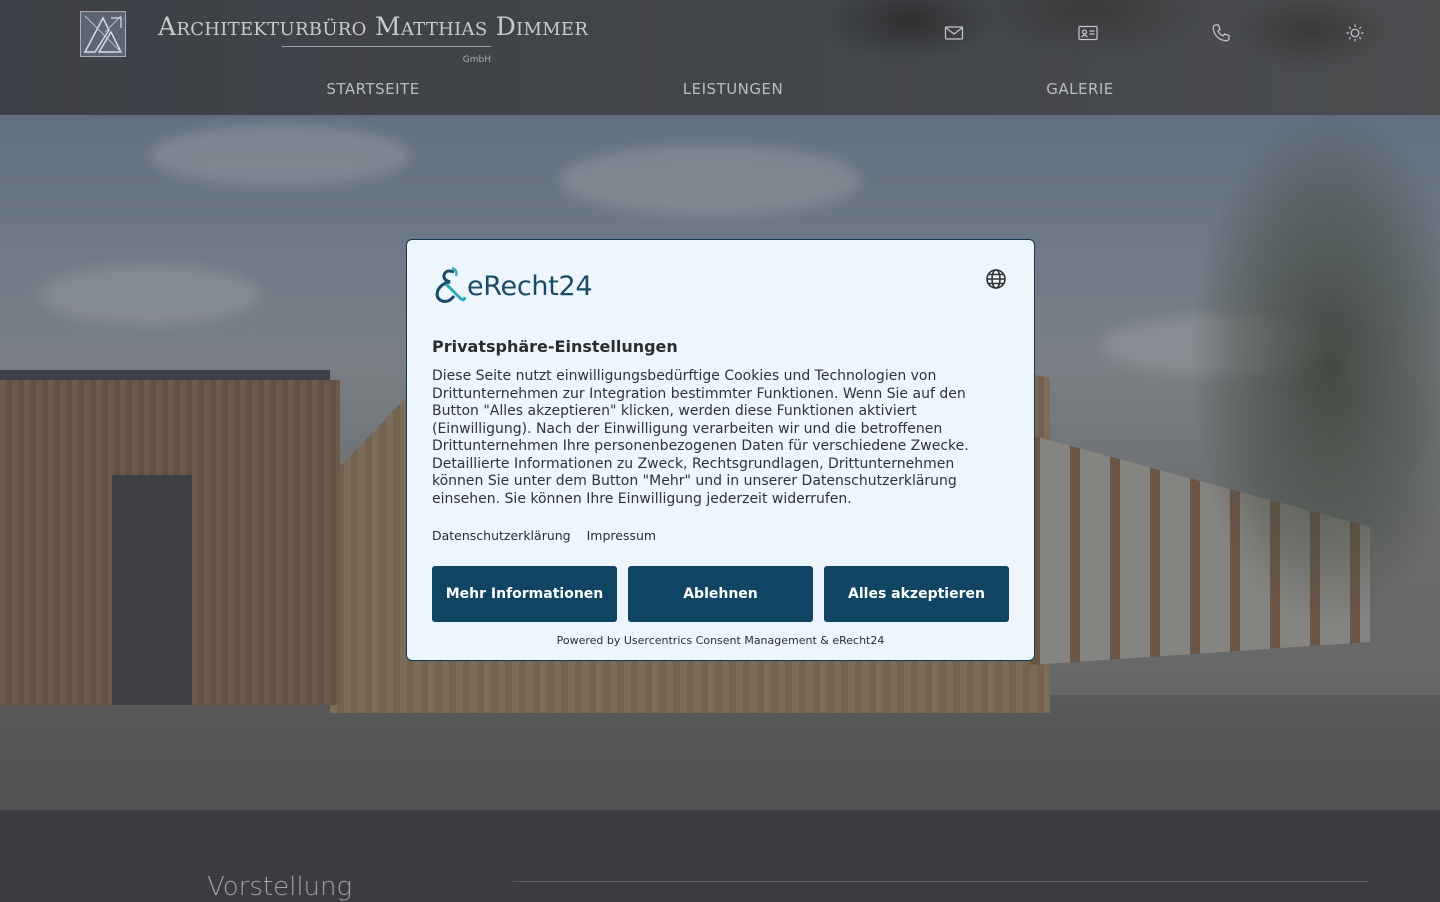 The width and height of the screenshot is (1440, 902). What do you see at coordinates (530, 286) in the screenshot?
I see `erecht24-logo-text: eRecht24` at bounding box center [530, 286].